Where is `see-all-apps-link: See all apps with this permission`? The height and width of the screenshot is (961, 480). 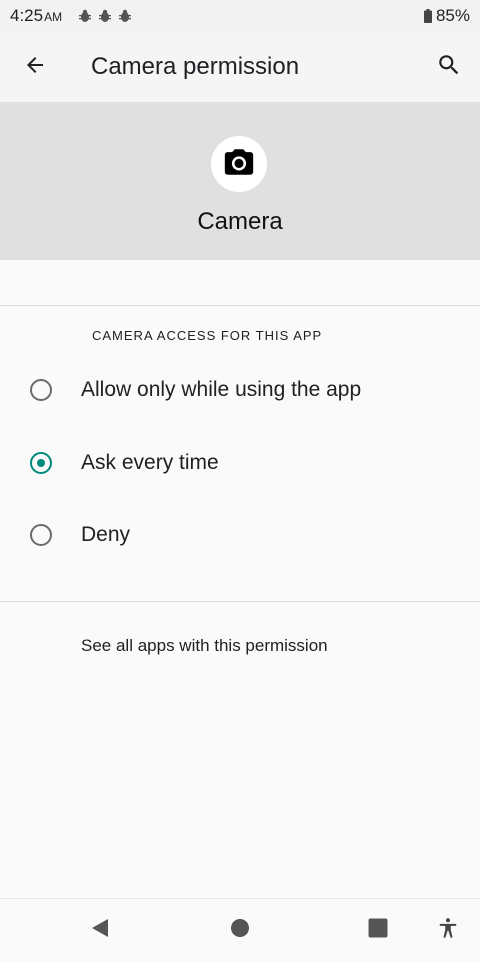 see-all-apps-link: See all apps with this permission is located at coordinates (204, 646).